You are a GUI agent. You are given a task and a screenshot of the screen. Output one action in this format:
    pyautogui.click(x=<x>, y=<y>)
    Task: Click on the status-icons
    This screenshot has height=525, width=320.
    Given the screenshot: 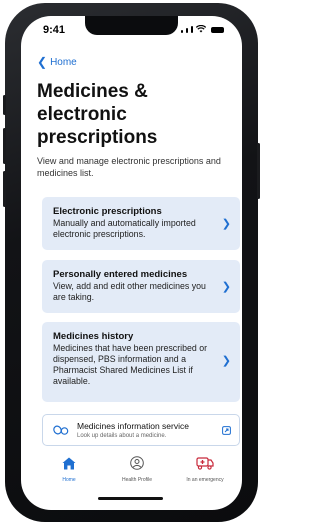 What is the action you would take?
    pyautogui.click(x=202, y=29)
    